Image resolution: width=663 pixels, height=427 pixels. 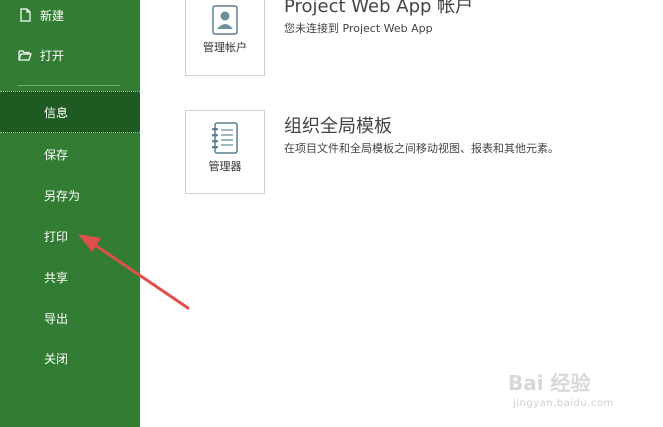 I want to click on manage-accounts-button: 管理帐户, so click(x=225, y=38).